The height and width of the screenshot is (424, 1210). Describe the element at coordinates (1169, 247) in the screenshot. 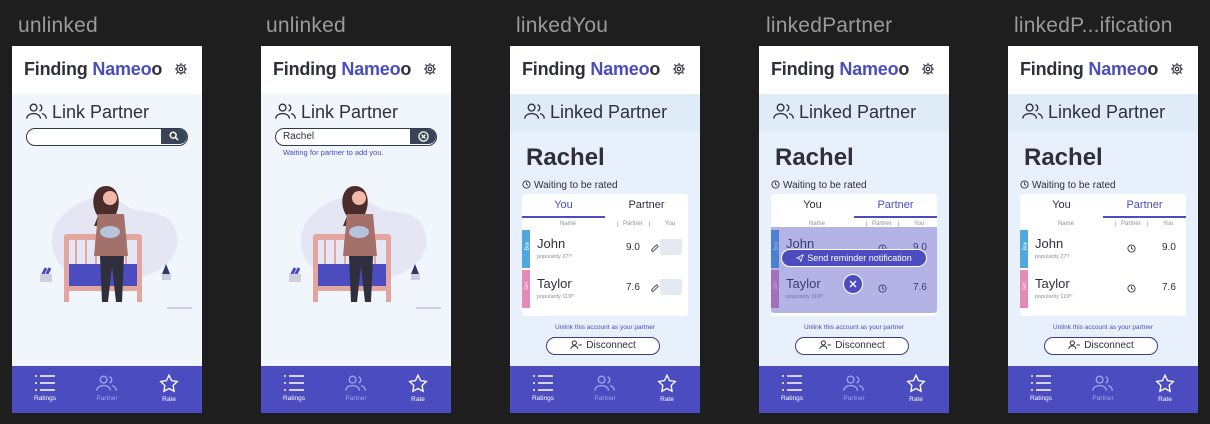

I see `partner-score: 9.0` at that location.